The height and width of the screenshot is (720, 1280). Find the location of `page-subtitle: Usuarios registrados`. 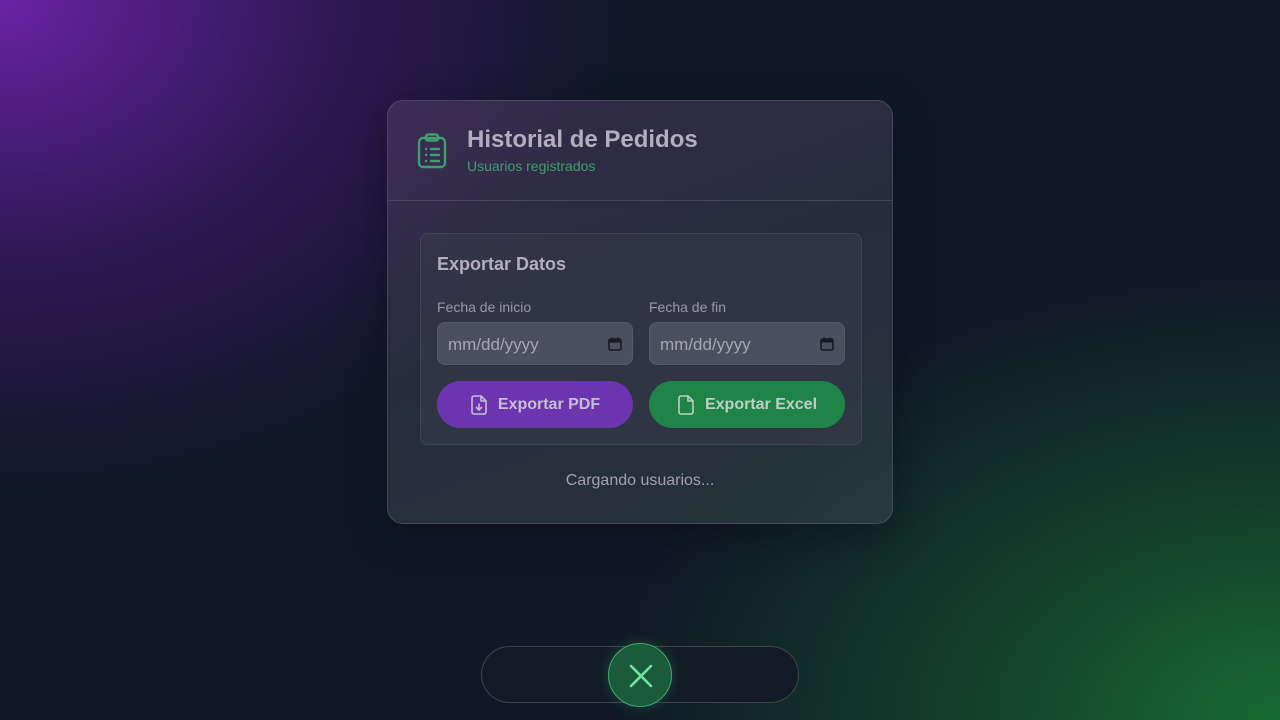

page-subtitle: Usuarios registrados is located at coordinates (531, 166).